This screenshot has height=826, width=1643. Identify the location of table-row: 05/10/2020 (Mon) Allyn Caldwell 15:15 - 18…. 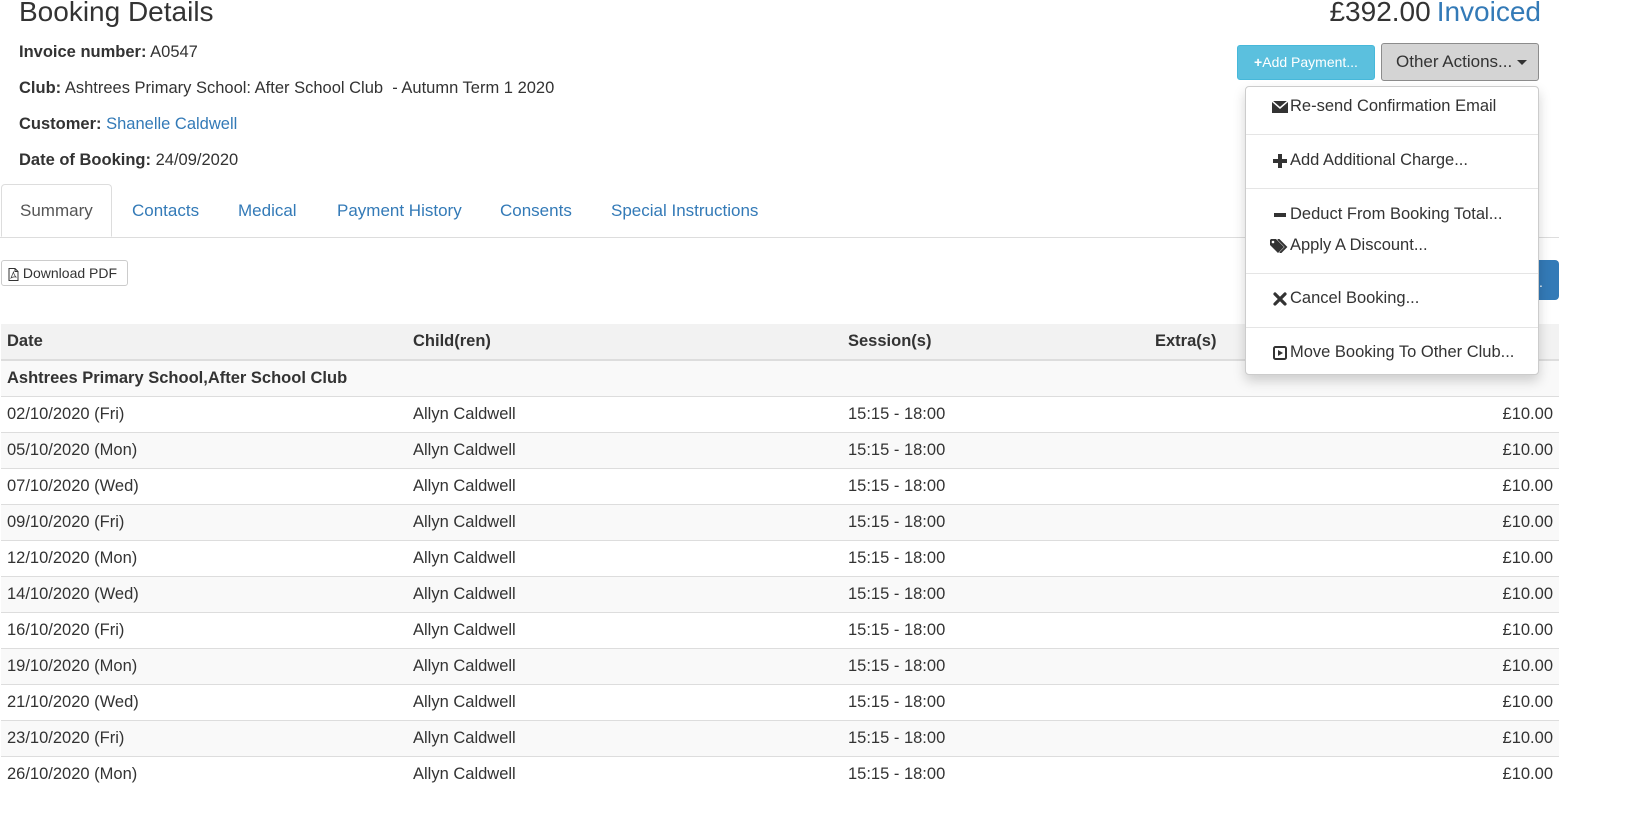
(780, 450).